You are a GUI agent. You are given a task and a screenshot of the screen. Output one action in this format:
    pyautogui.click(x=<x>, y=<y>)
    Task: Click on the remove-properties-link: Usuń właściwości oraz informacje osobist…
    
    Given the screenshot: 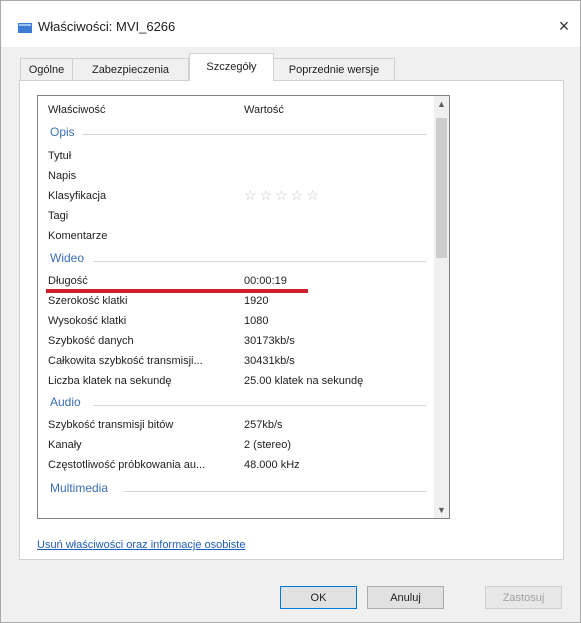 What is the action you would take?
    pyautogui.click(x=141, y=545)
    